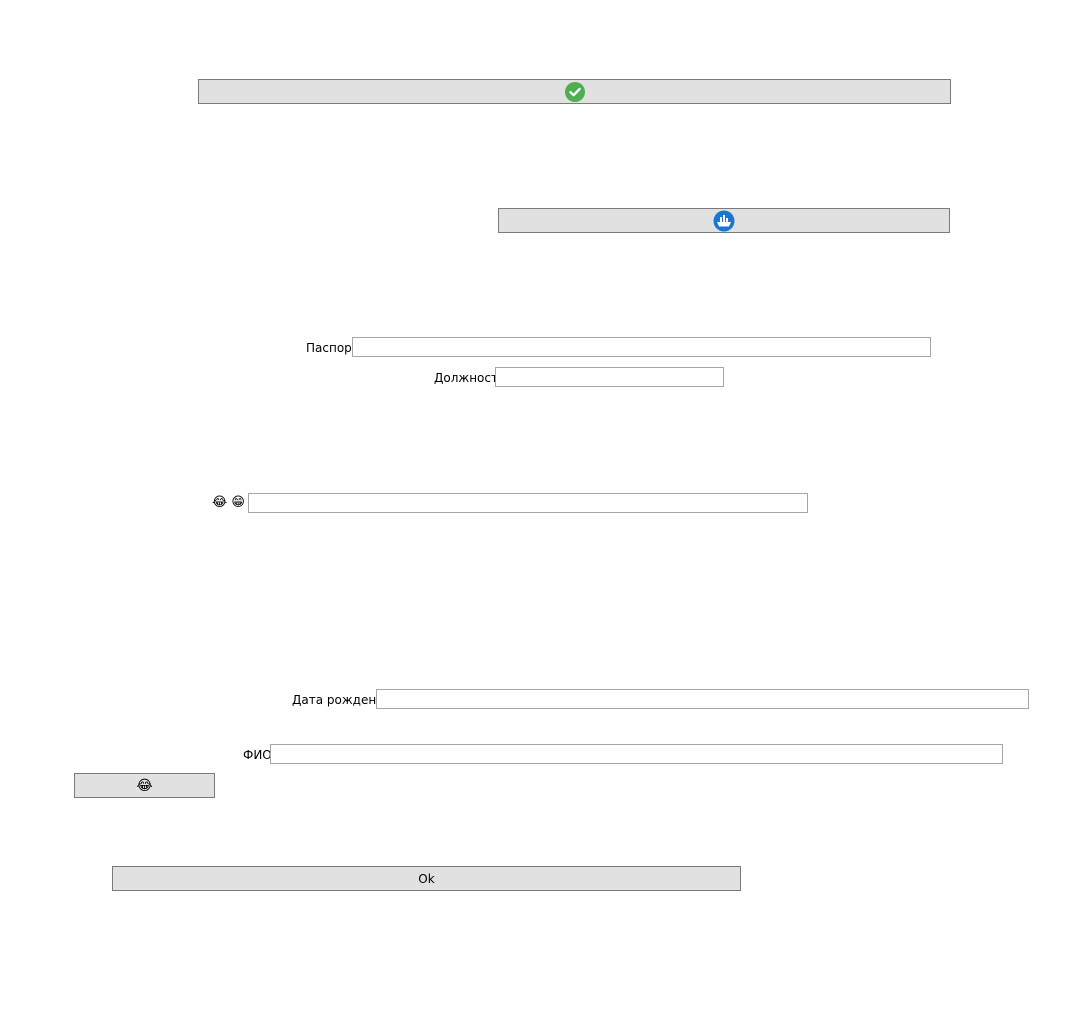 The image size is (1067, 1009). I want to click on check-button, so click(574, 91).